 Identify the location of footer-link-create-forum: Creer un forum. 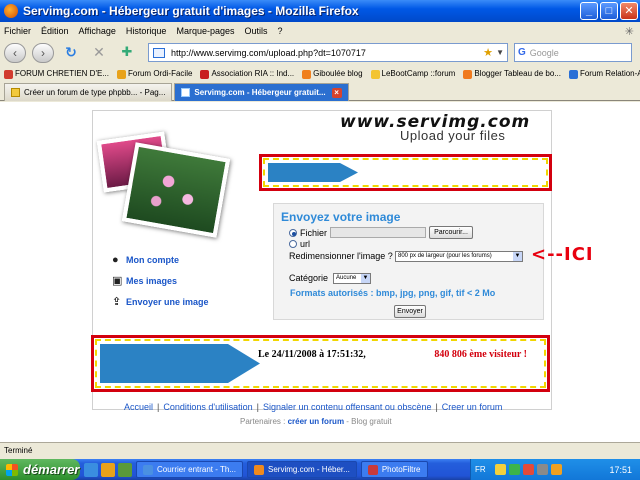
(472, 407).